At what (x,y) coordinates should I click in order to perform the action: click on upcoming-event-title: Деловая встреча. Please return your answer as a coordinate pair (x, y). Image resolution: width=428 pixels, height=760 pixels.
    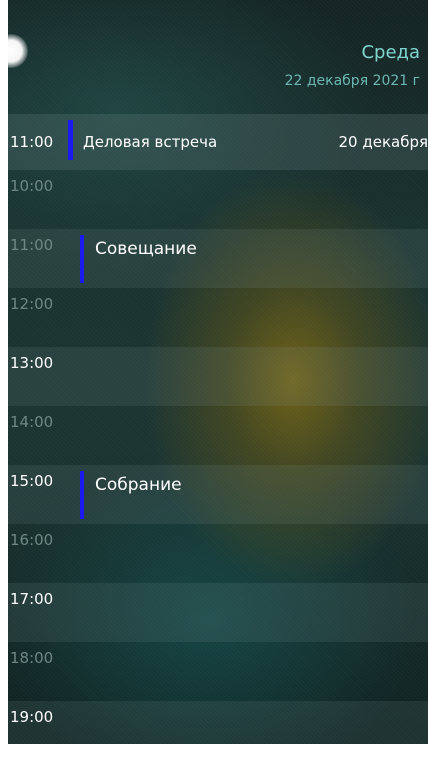
    Looking at the image, I should click on (150, 142).